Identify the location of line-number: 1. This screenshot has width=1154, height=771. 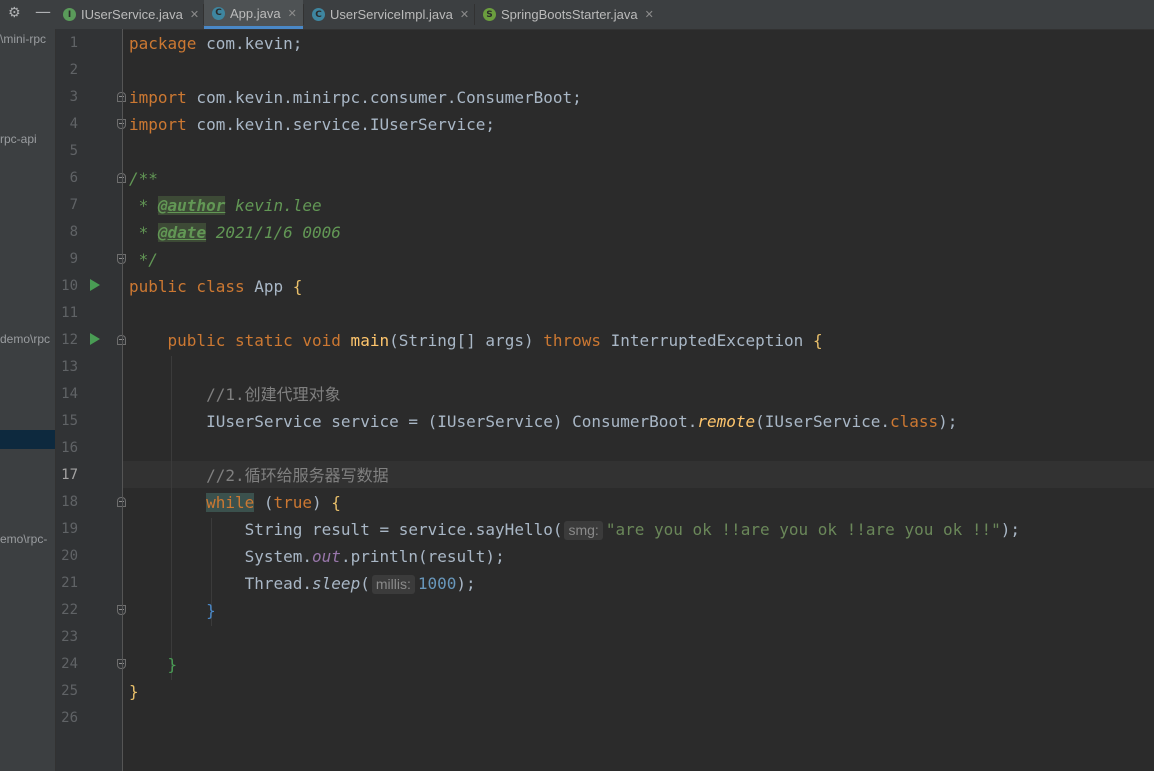
(73, 43).